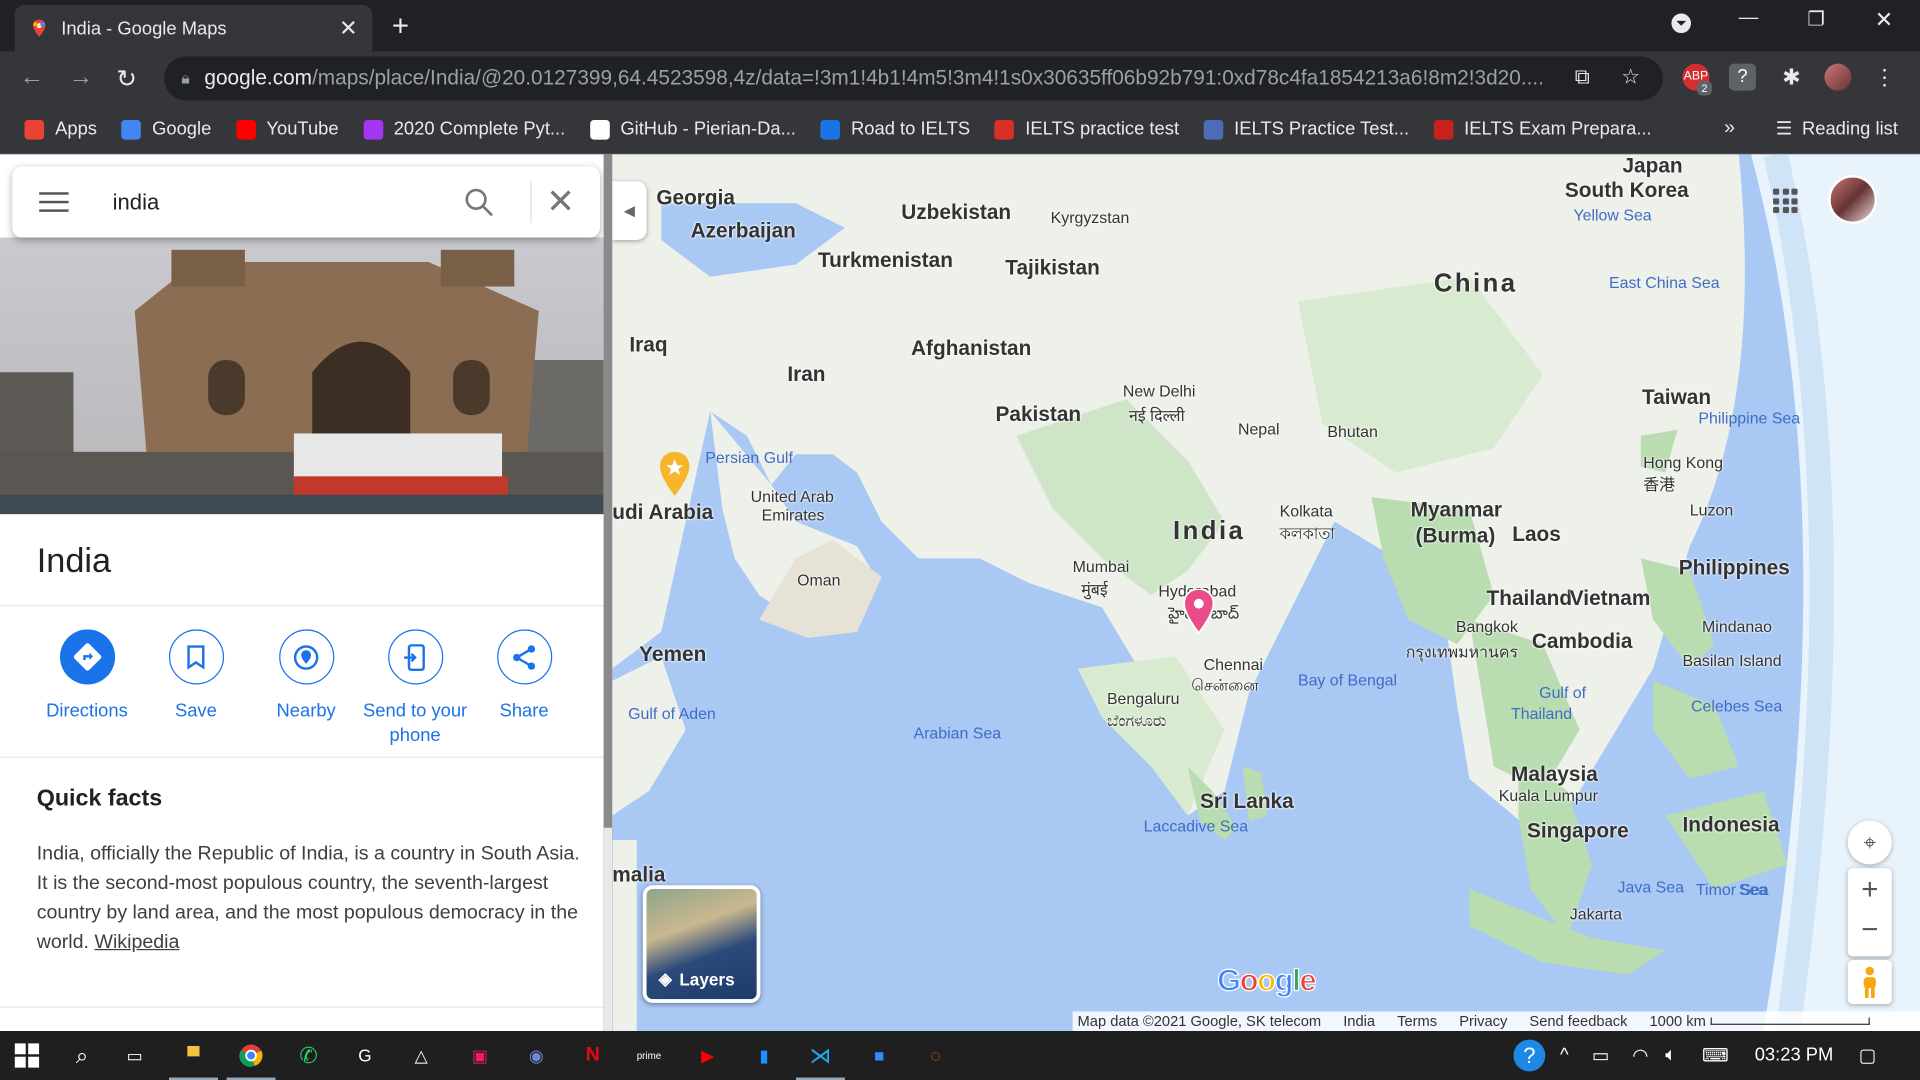 This screenshot has height=1080, width=1920. What do you see at coordinates (1884, 20) in the screenshot?
I see `close-window-icon: ✕` at bounding box center [1884, 20].